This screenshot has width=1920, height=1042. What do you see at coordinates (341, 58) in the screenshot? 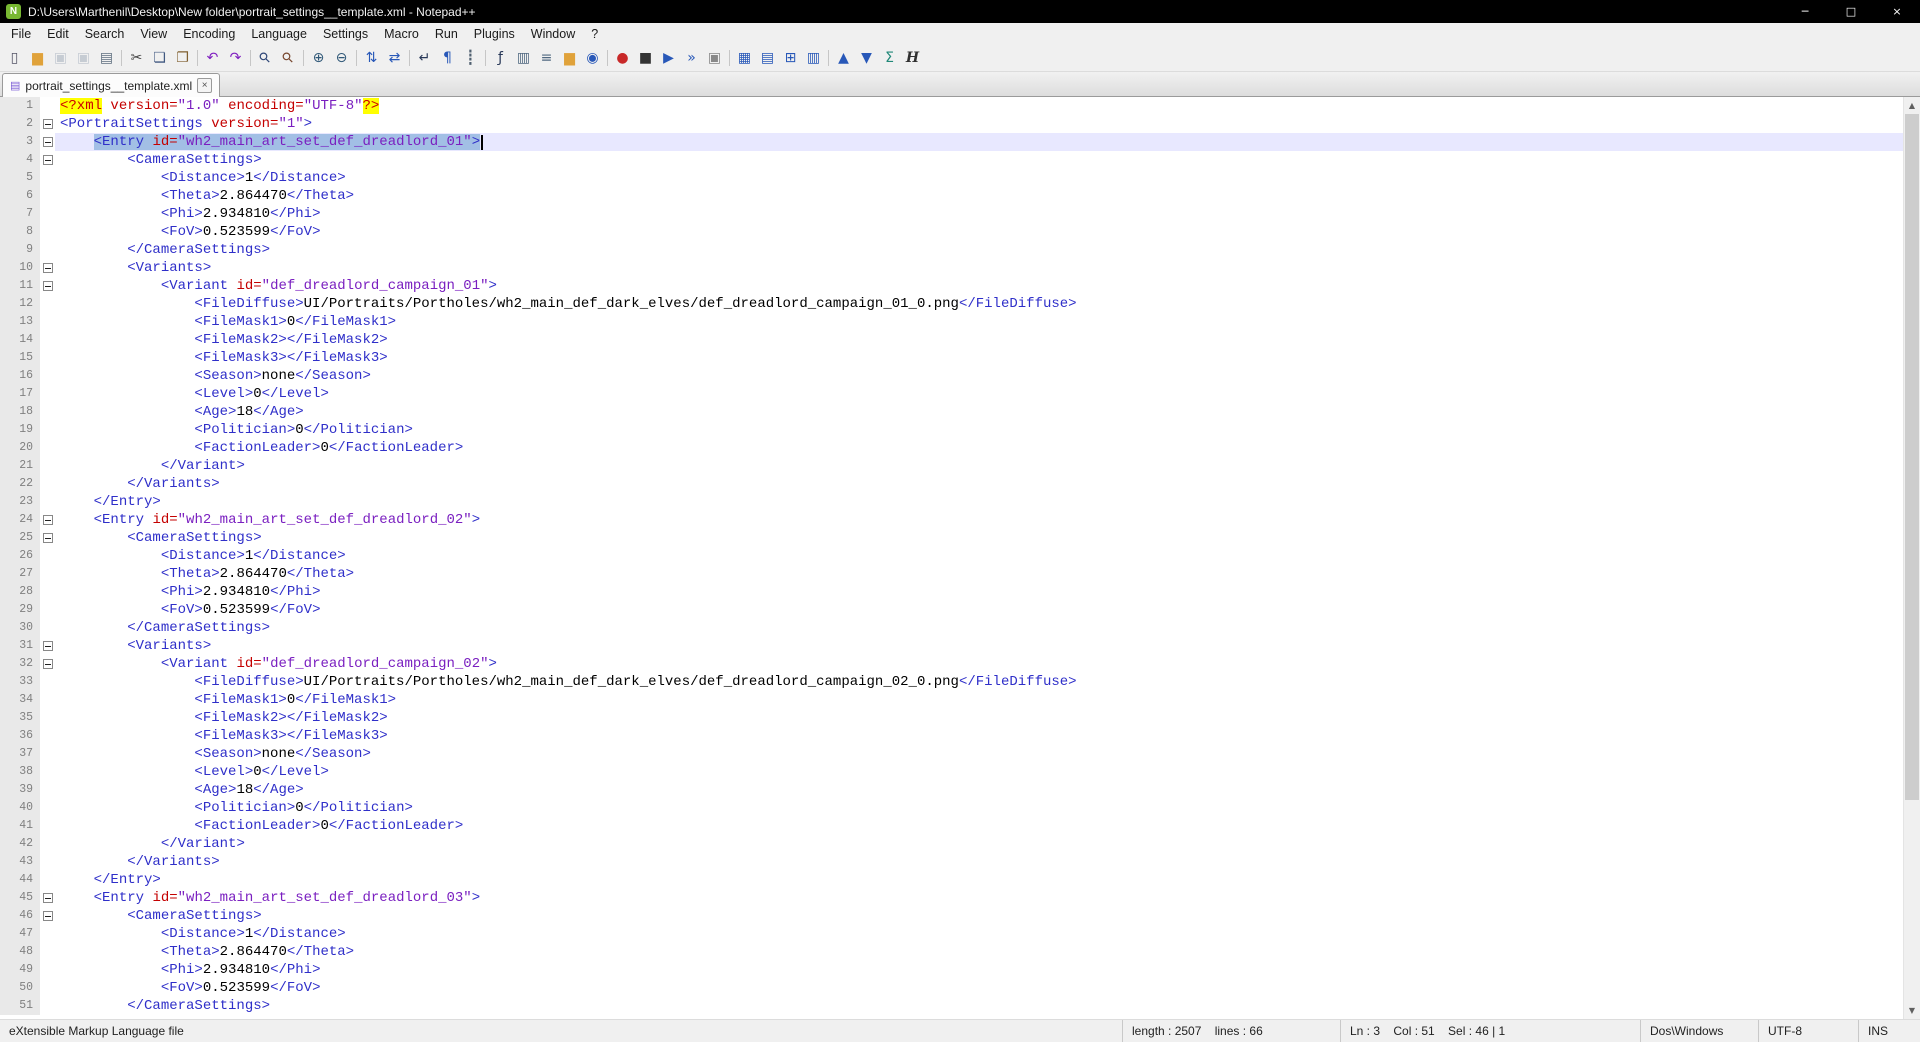
I see `zoom-out-button: ⊖` at bounding box center [341, 58].